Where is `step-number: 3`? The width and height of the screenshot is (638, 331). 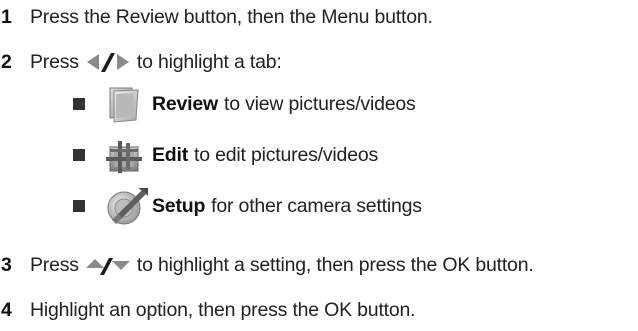 step-number: 3 is located at coordinates (6, 264).